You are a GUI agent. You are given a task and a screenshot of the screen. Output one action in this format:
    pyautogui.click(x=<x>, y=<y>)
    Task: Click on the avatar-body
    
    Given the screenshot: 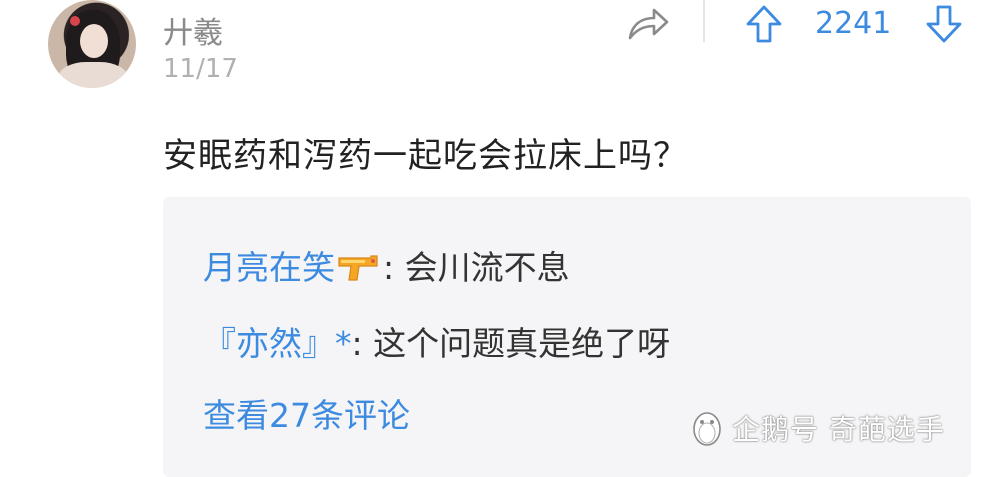 What is the action you would take?
    pyautogui.click(x=93, y=75)
    